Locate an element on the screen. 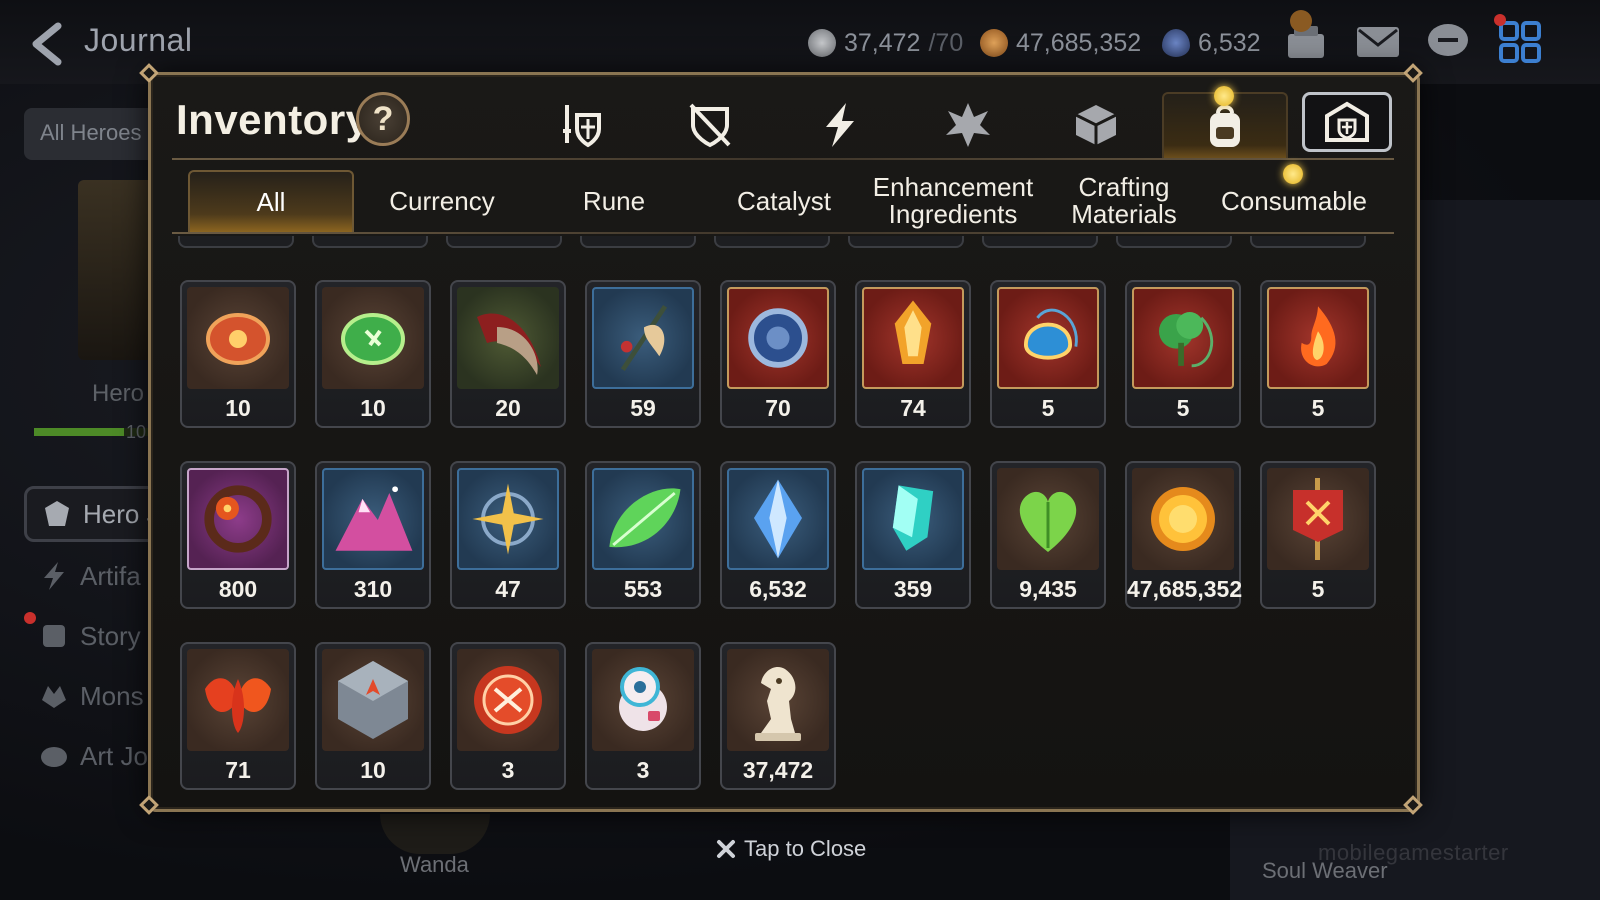 Image resolution: width=1600 pixels, height=900 pixels. inventory-item: 74 is located at coordinates (913, 354).